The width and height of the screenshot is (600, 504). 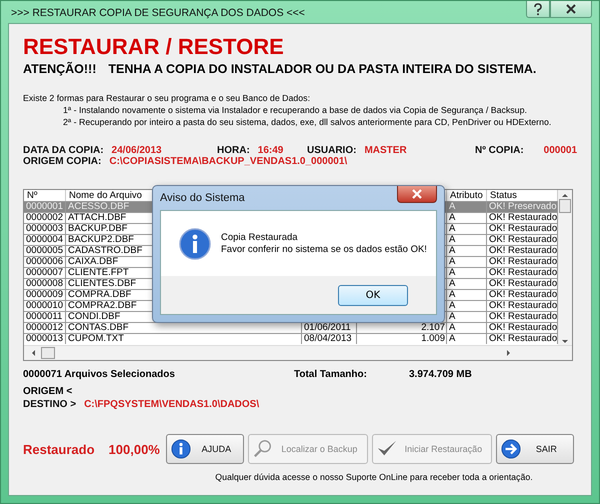 I want to click on table-cell: 0000008, so click(x=45, y=283).